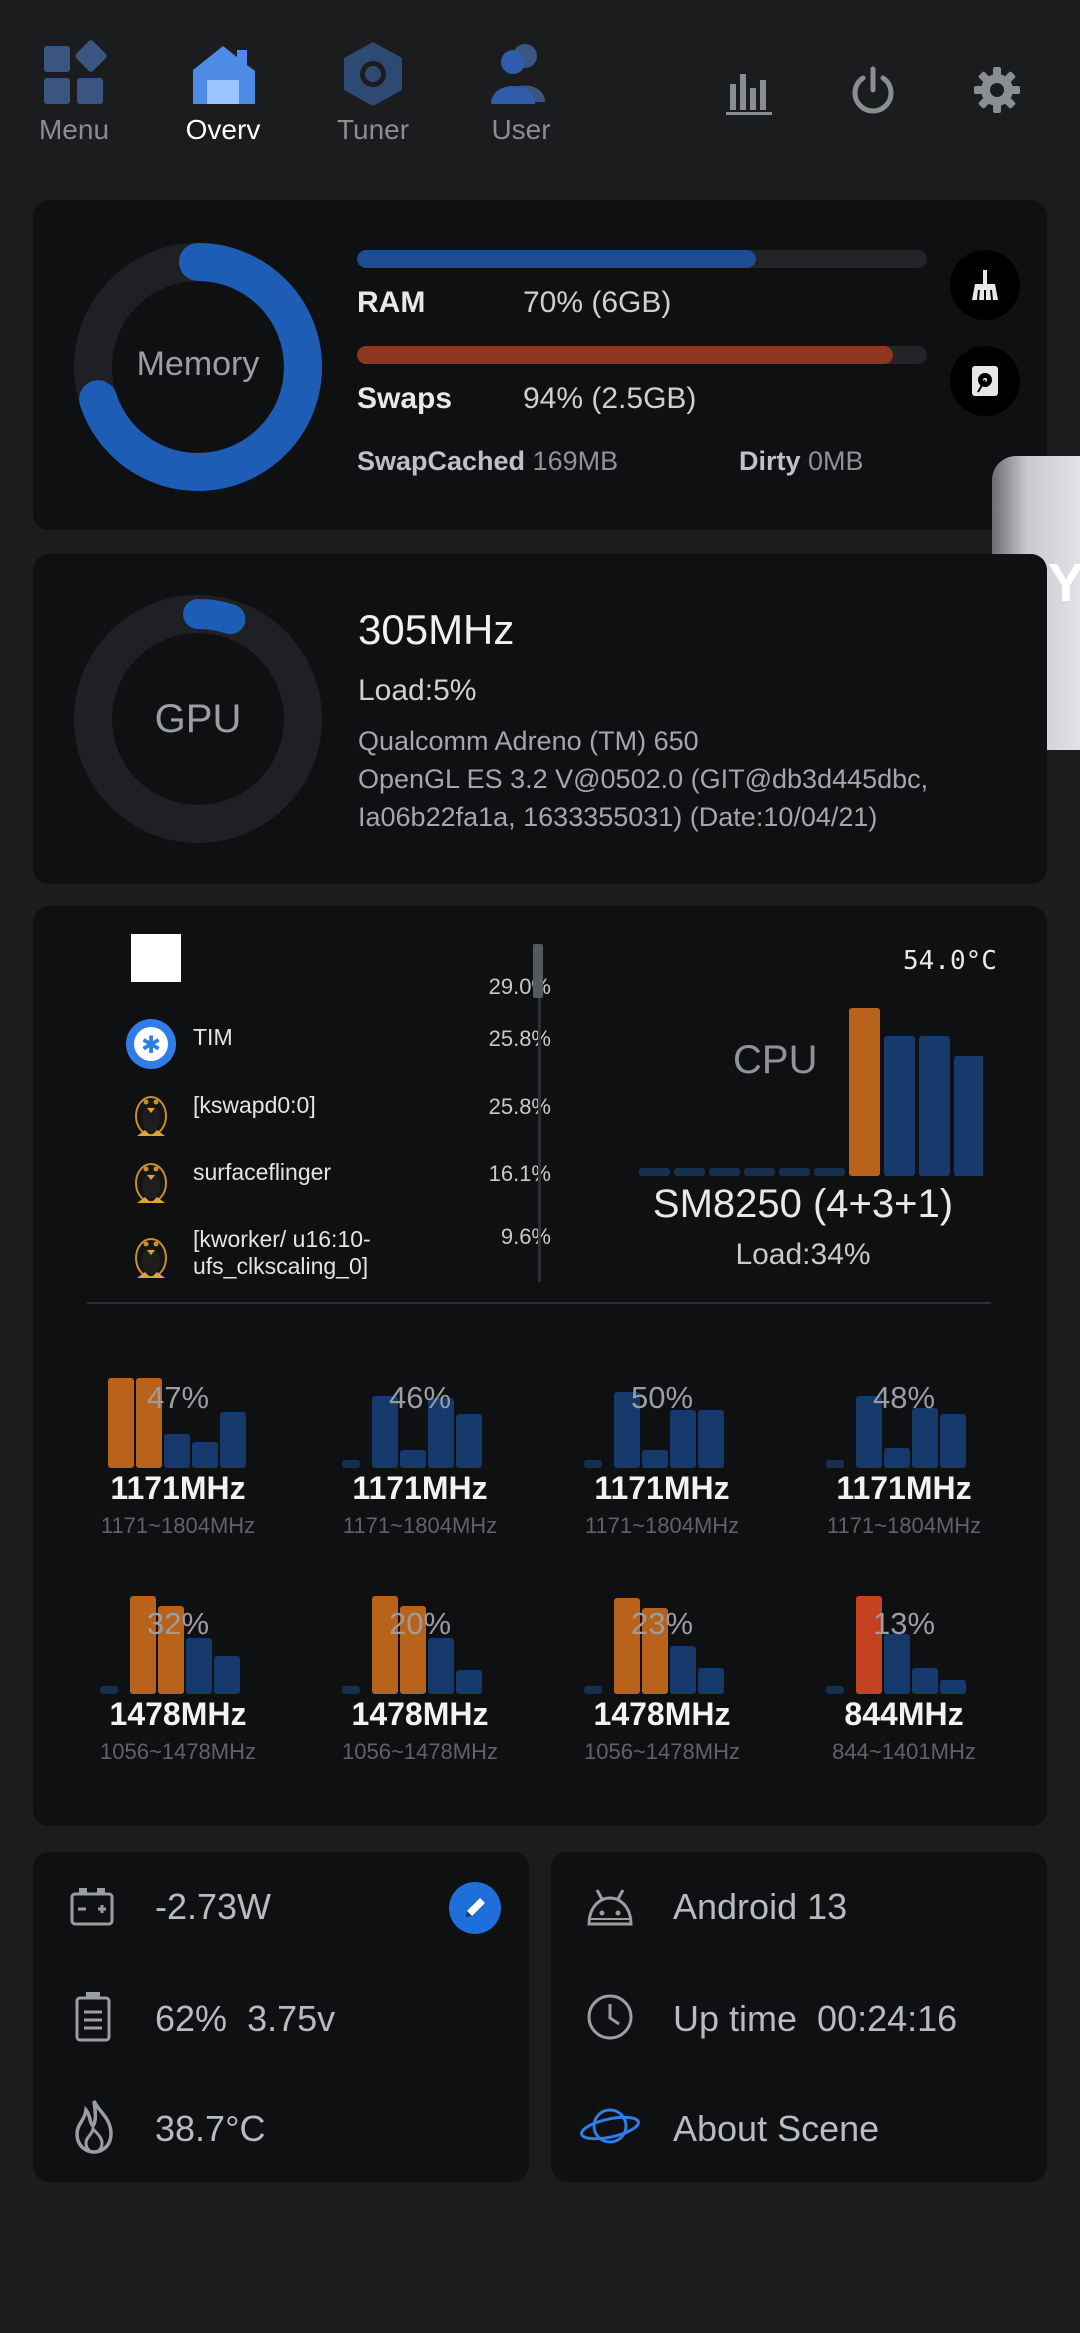 The height and width of the screenshot is (2333, 1080). What do you see at coordinates (760, 1906) in the screenshot?
I see `android-version: Android 13` at bounding box center [760, 1906].